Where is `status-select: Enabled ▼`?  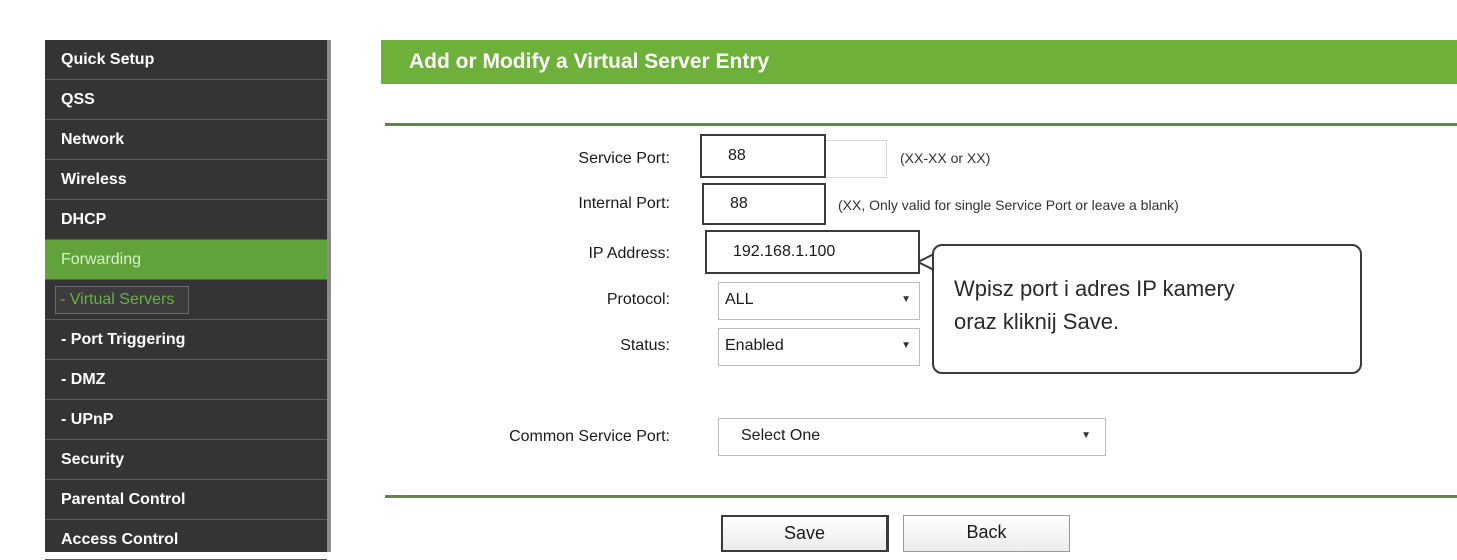 status-select: Enabled ▼ is located at coordinates (819, 347).